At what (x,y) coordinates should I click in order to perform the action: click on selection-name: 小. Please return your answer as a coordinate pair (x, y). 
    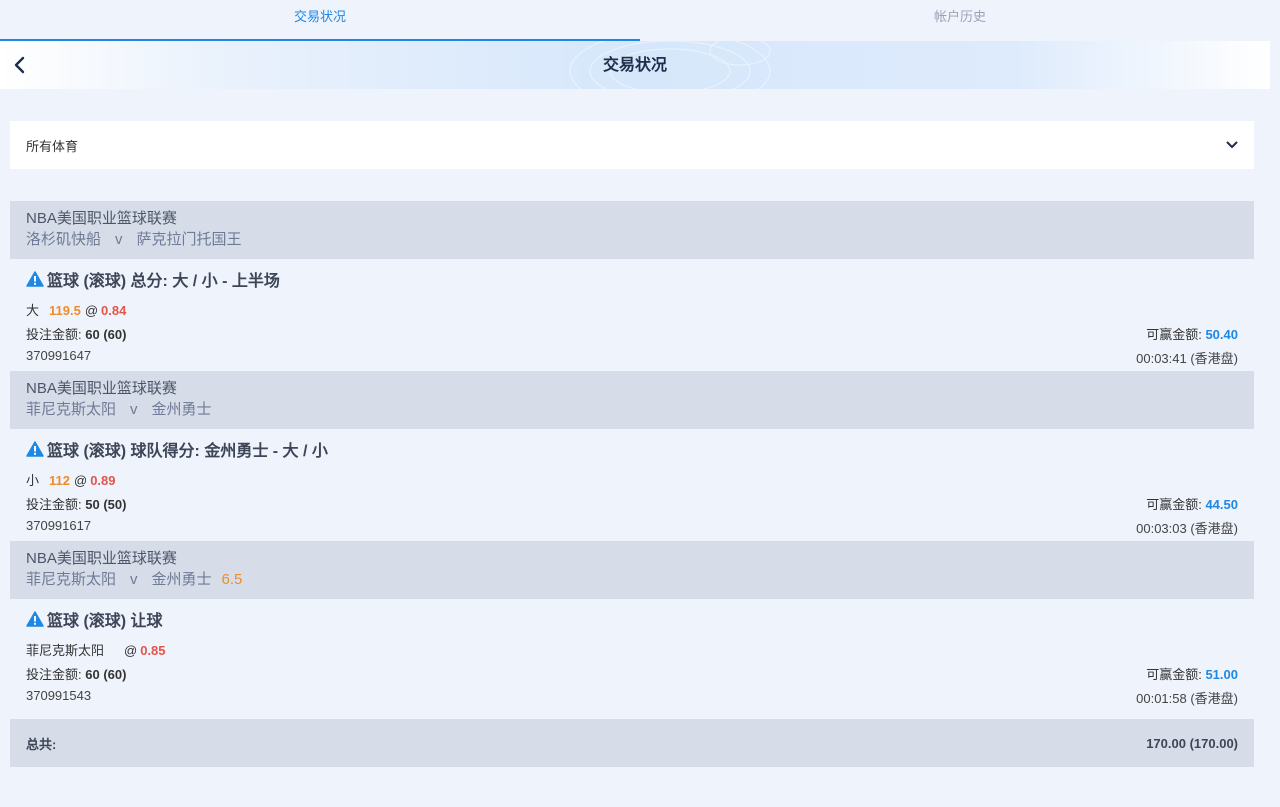
    Looking at the image, I should click on (33, 480).